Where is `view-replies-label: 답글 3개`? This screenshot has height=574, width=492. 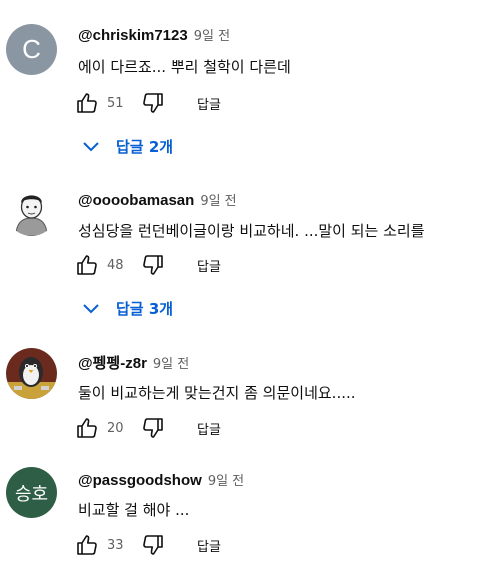
view-replies-label: 답글 3개 is located at coordinates (145, 308).